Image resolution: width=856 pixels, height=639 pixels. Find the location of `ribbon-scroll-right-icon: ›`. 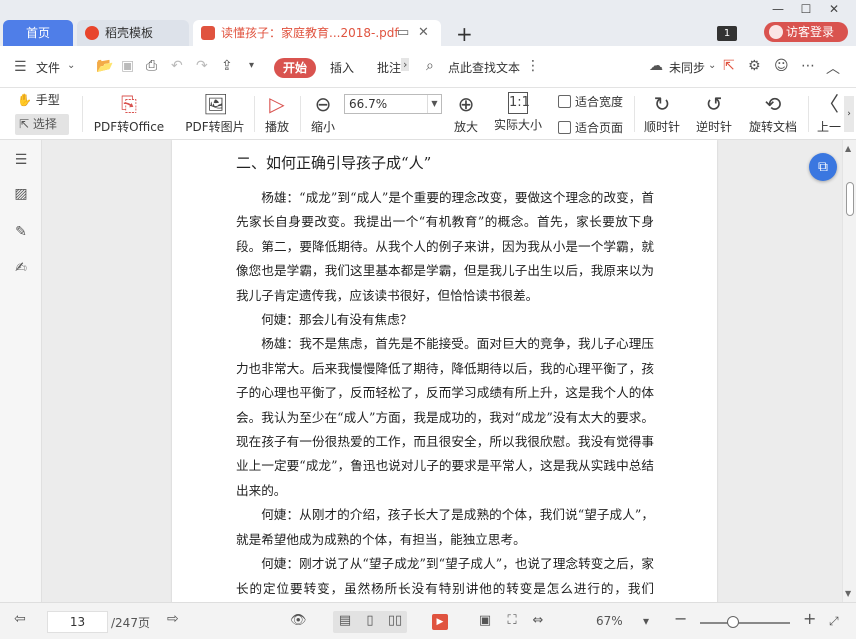

ribbon-scroll-right-icon: › is located at coordinates (849, 114).